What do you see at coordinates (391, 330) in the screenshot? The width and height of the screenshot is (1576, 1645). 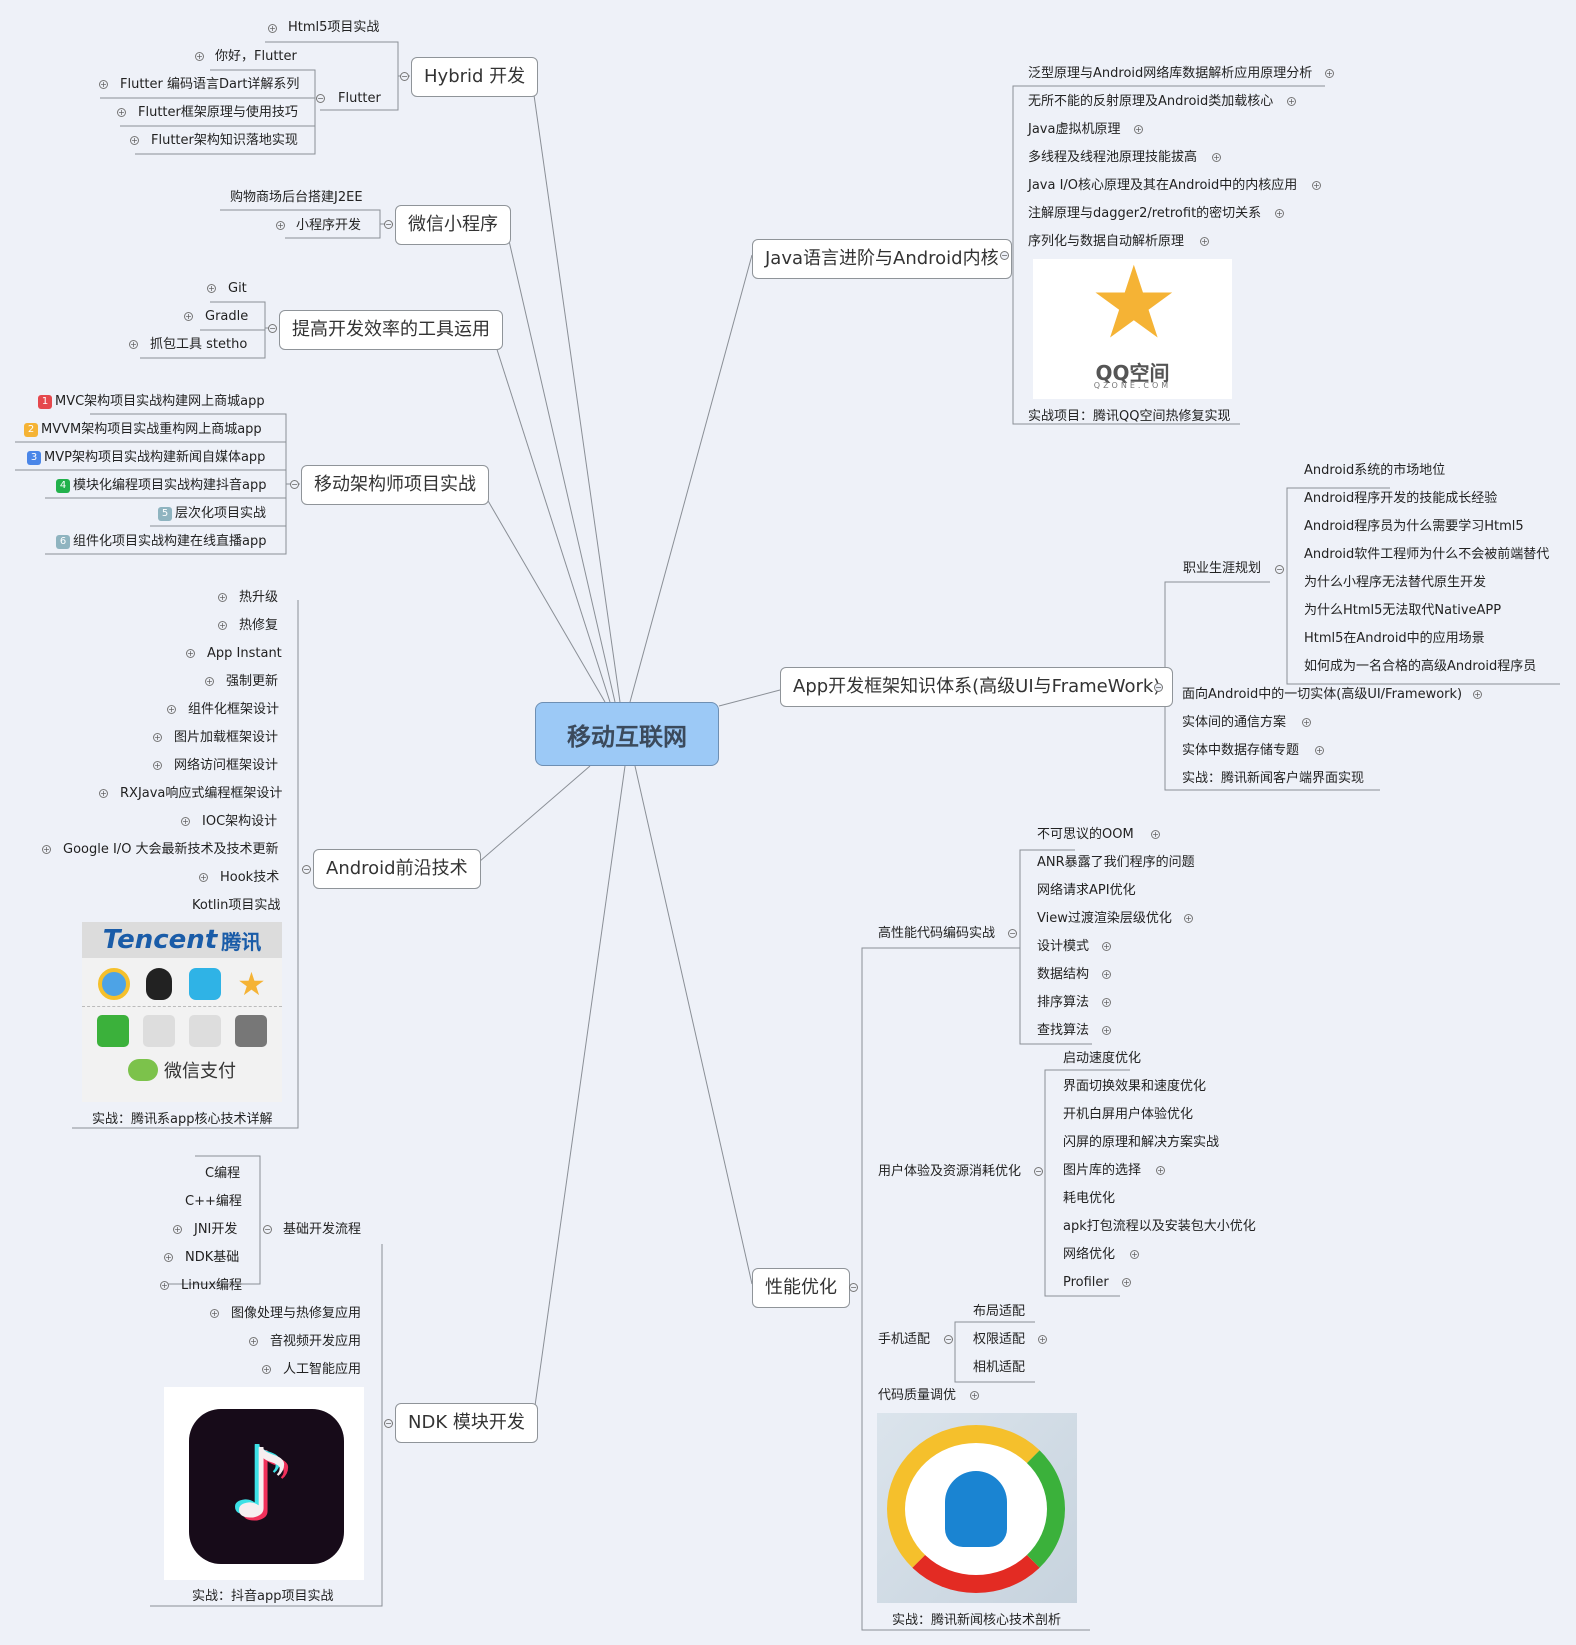 I see `topic-dev-tools: 提高开发效率的工具运用` at bounding box center [391, 330].